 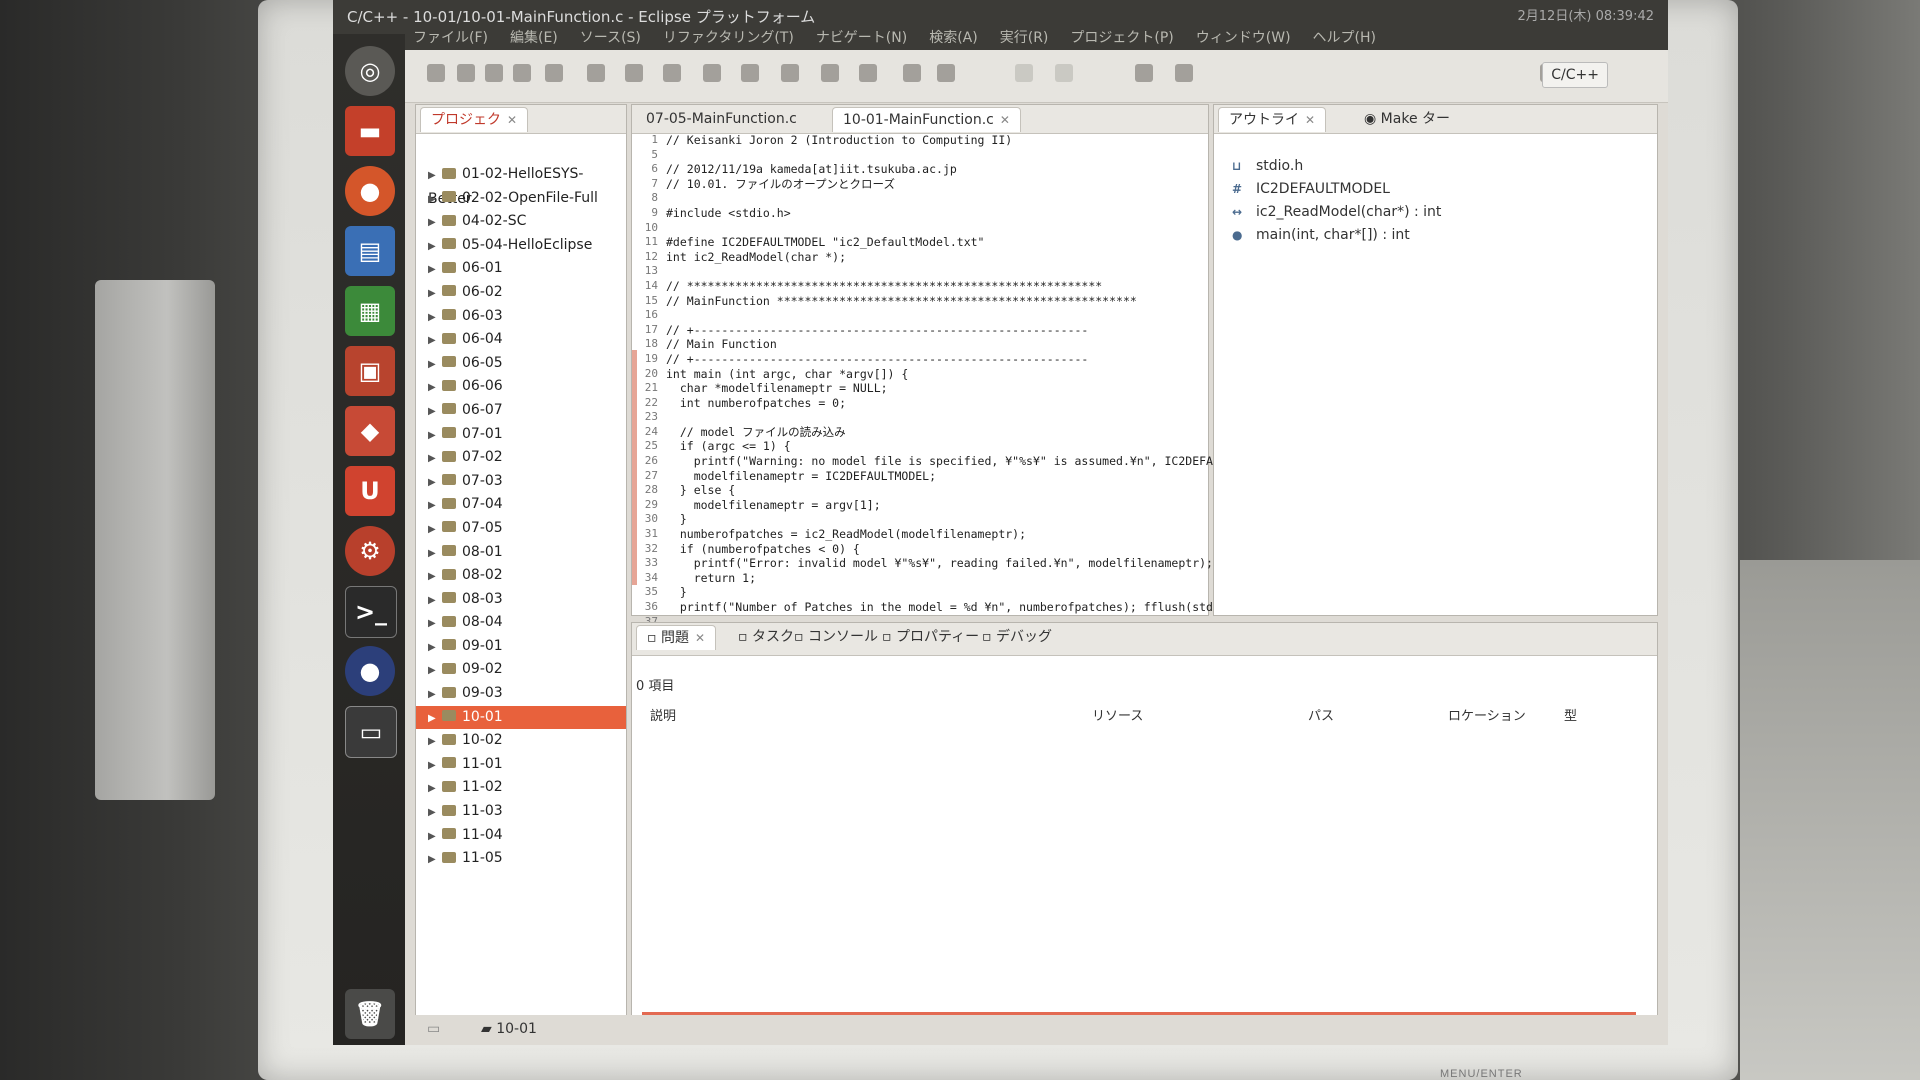 What do you see at coordinates (370, 131) in the screenshot?
I see `files-icon: ▬` at bounding box center [370, 131].